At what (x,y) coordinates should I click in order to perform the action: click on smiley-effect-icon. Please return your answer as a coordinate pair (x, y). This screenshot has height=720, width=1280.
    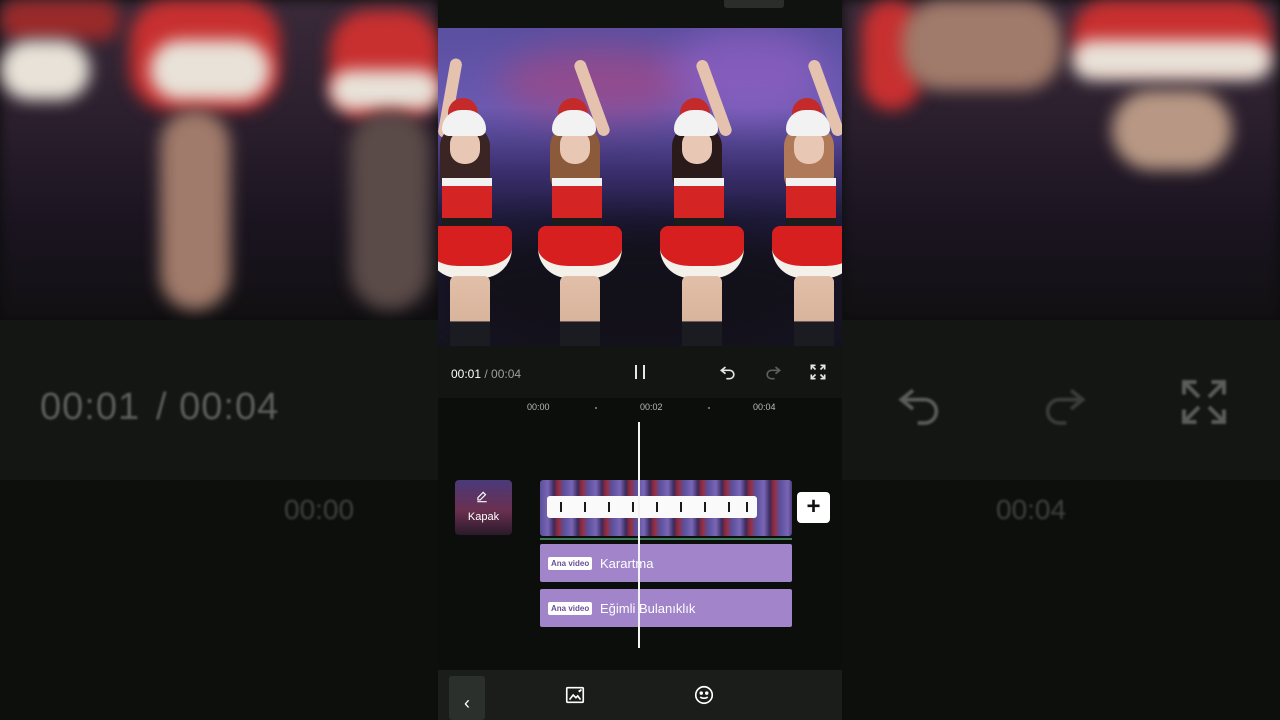
    Looking at the image, I should click on (704, 697).